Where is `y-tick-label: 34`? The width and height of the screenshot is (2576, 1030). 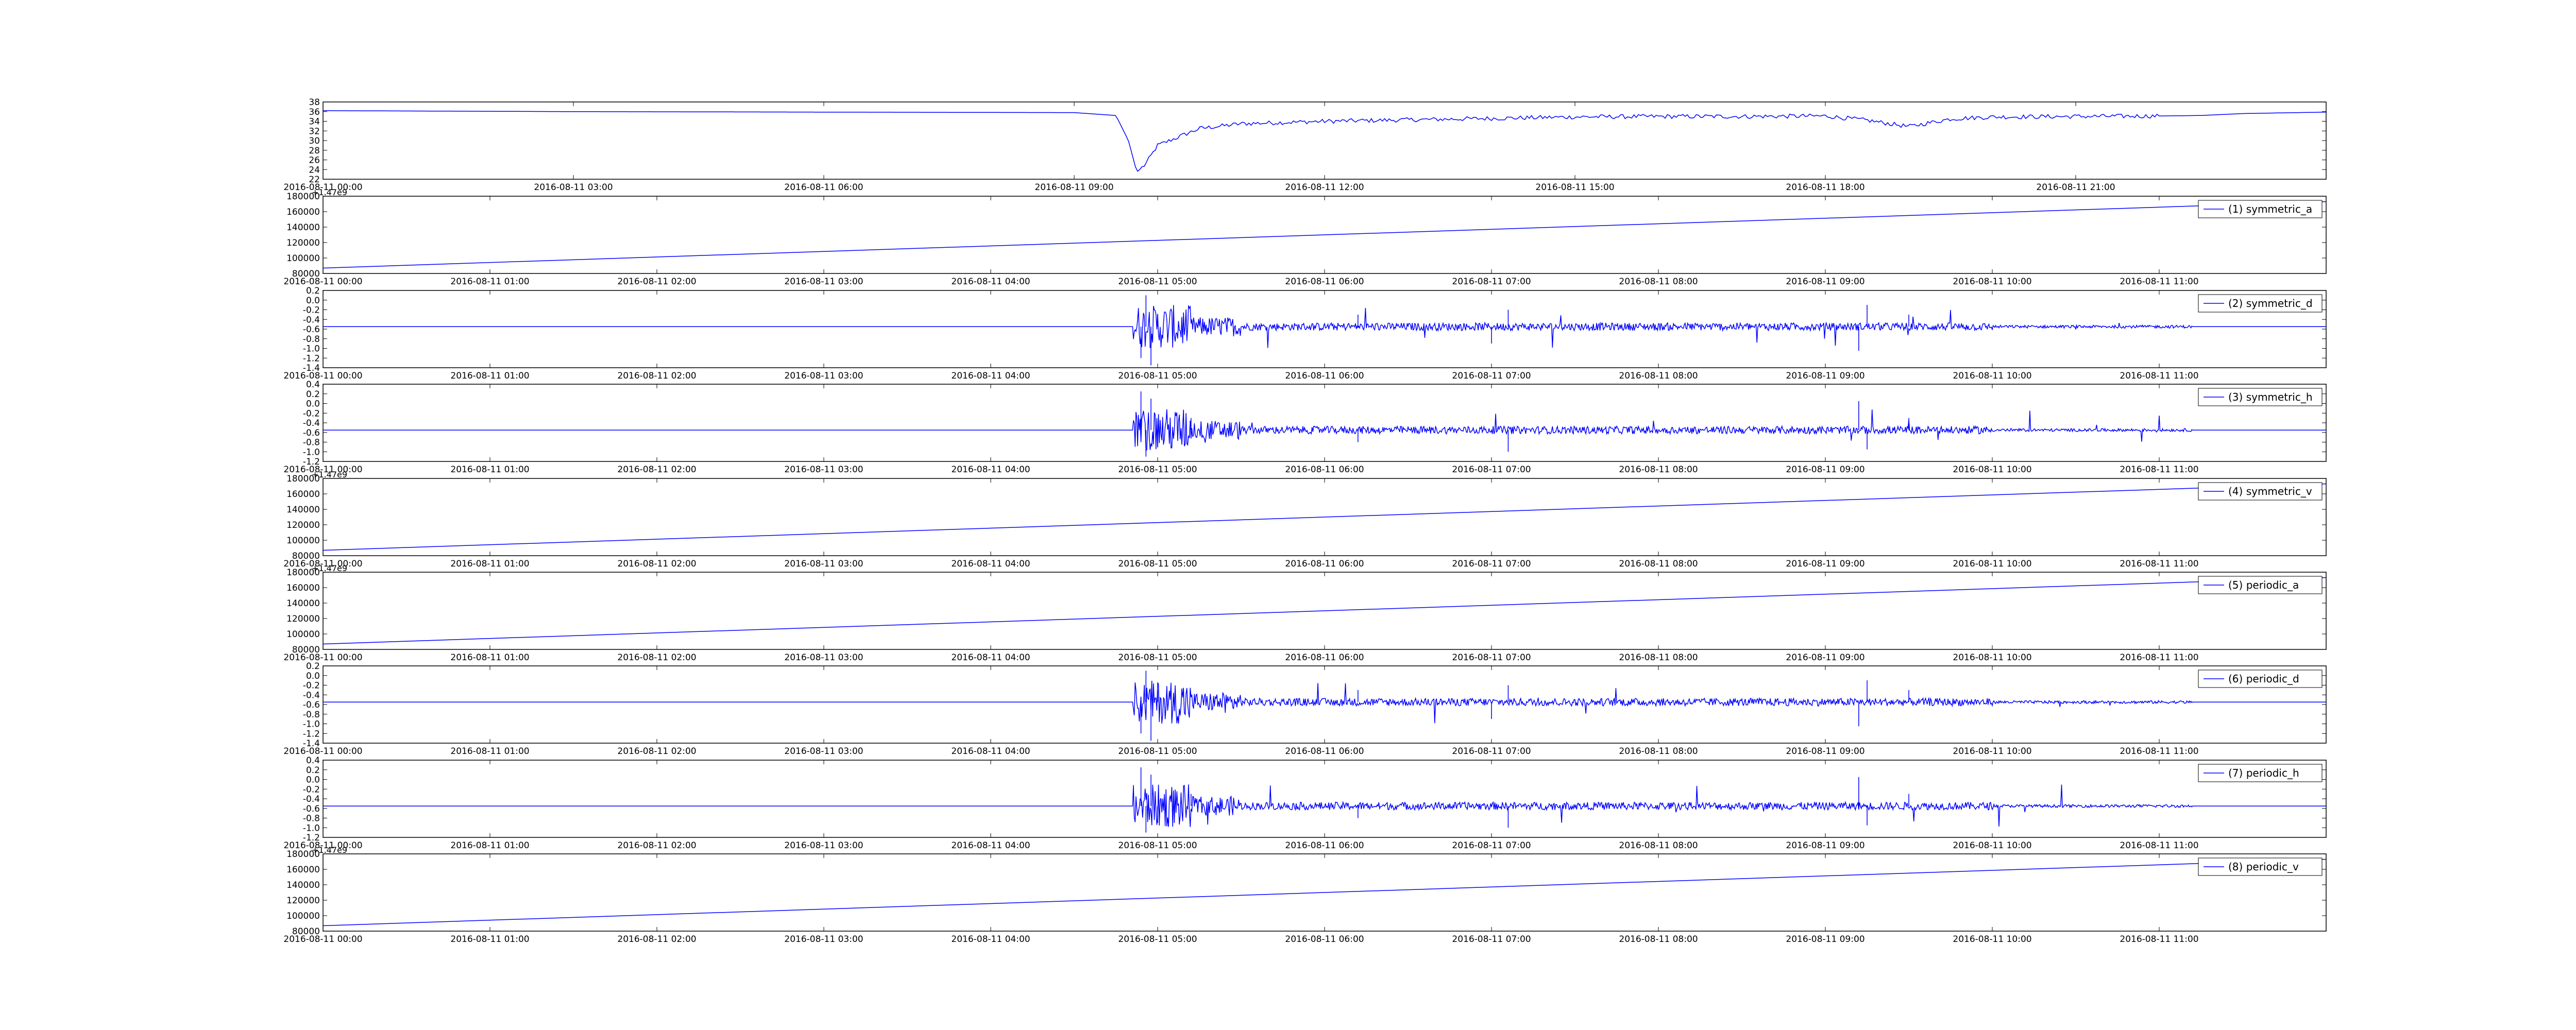 y-tick-label: 34 is located at coordinates (314, 122).